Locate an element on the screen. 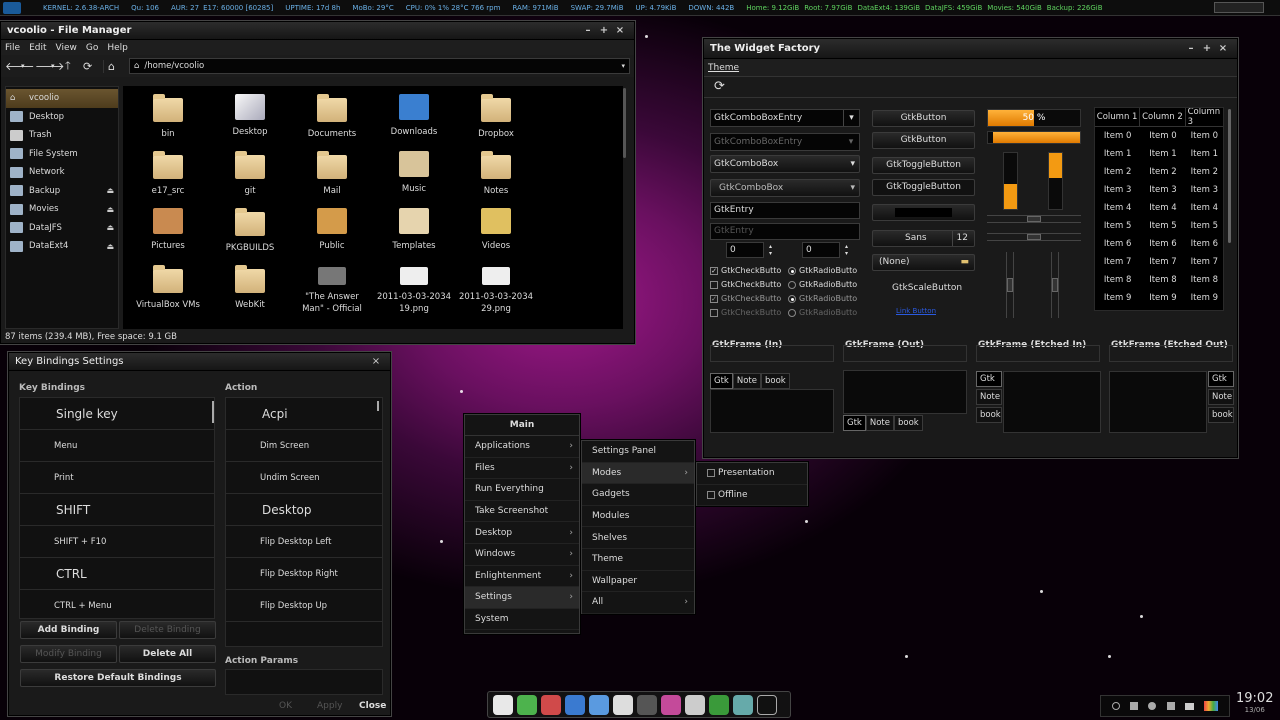 This screenshot has height=720, width=1280. table-row: Item 8 Item 8 Item 8 is located at coordinates (1159, 280).